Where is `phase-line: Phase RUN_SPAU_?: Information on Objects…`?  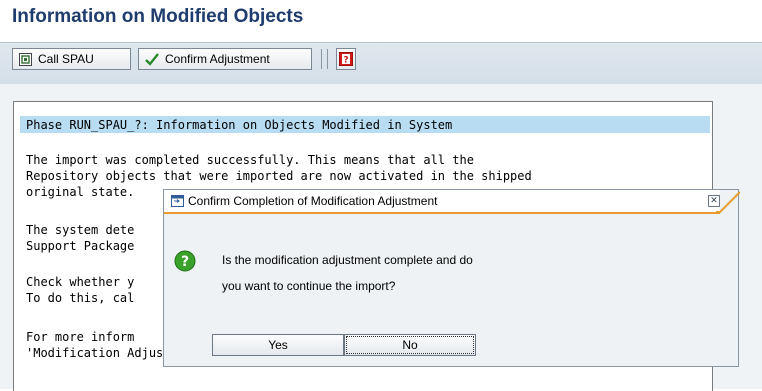
phase-line: Phase RUN_SPAU_?: Information on Objects… is located at coordinates (239, 125).